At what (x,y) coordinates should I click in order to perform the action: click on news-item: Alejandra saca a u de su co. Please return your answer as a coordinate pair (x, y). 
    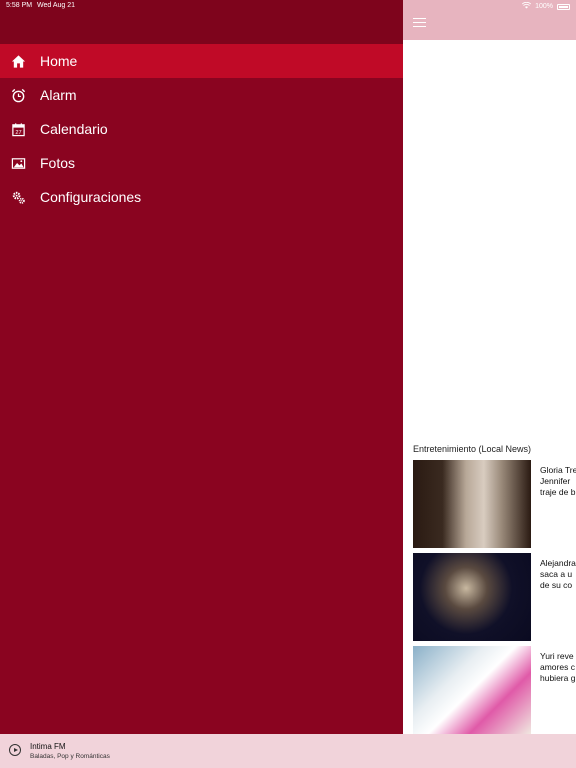
    Looking at the image, I should click on (494, 597).